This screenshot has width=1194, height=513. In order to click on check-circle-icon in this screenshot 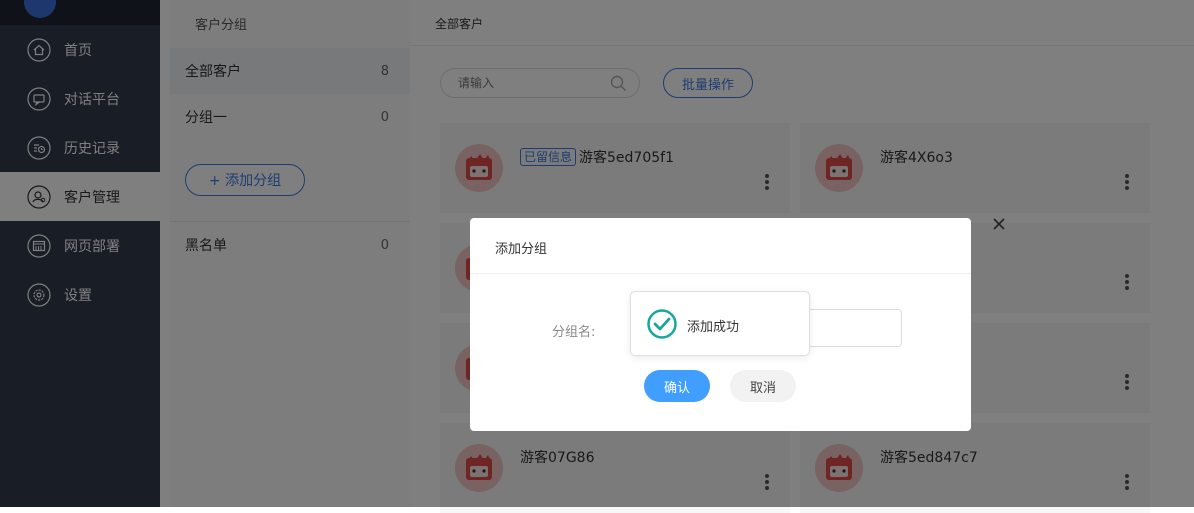, I will do `click(662, 324)`.